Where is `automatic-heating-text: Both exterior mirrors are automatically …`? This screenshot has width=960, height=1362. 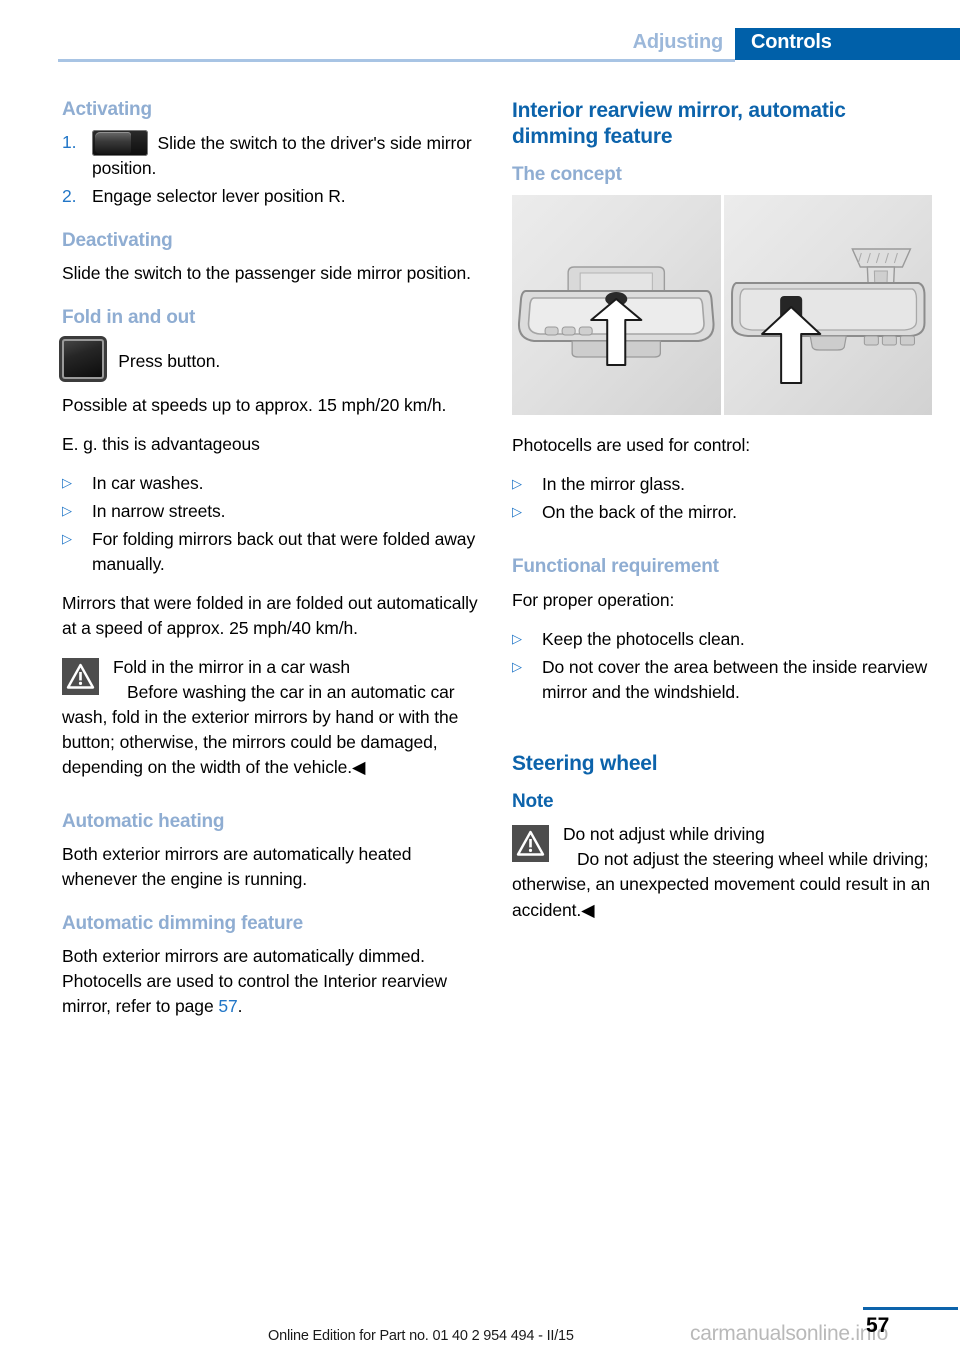 automatic-heating-text: Both exterior mirrors are automatically … is located at coordinates (237, 866).